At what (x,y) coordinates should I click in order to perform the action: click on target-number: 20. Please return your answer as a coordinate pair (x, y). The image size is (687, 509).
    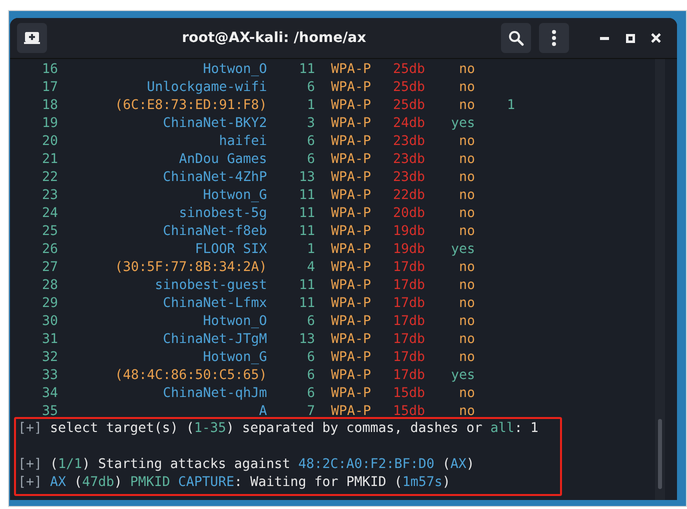
    Looking at the image, I should click on (50, 142).